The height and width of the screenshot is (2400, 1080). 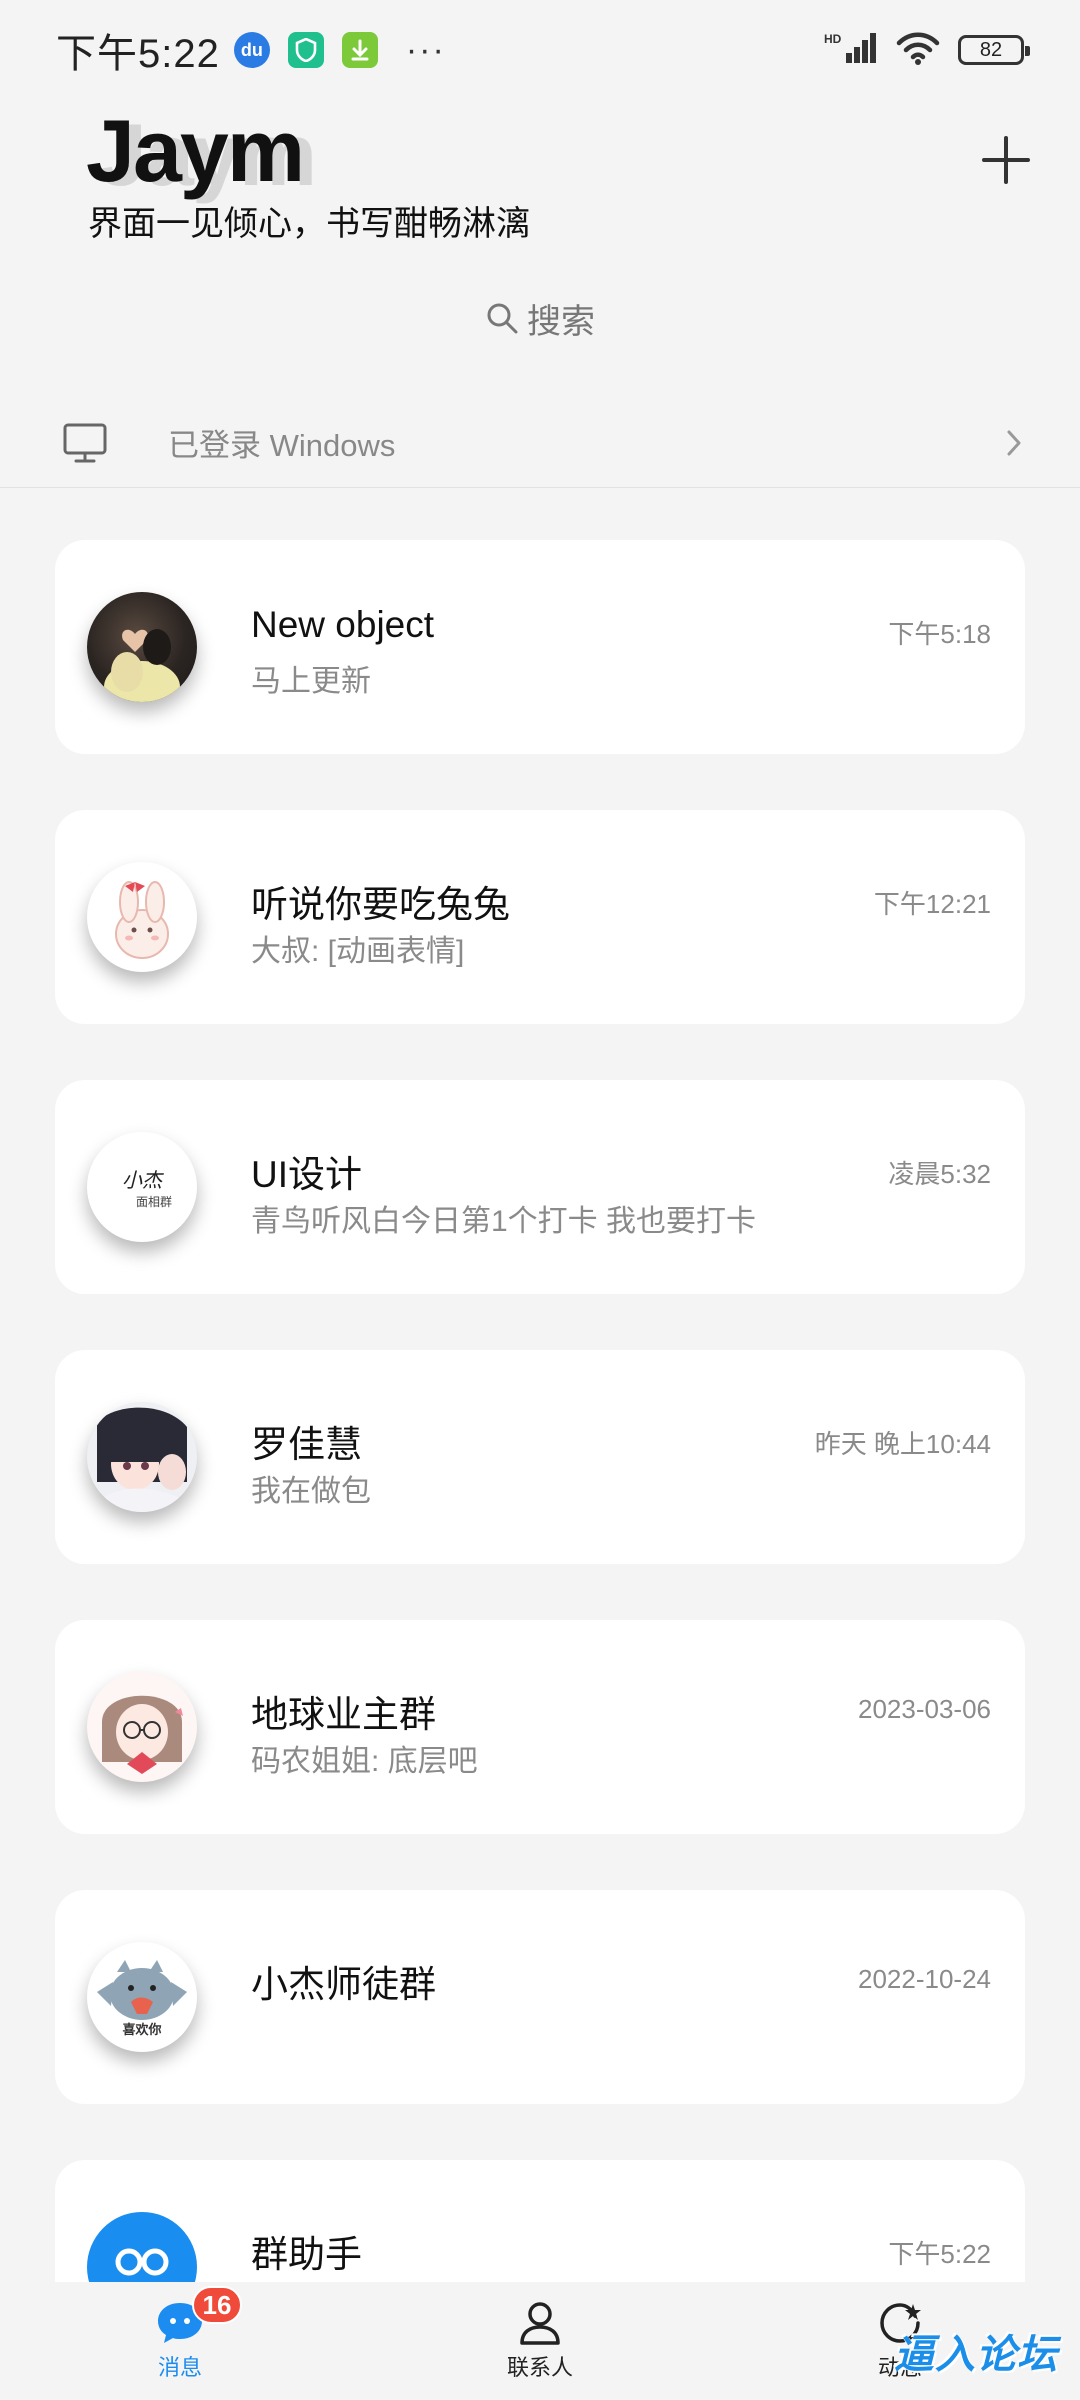 What do you see at coordinates (939, 2254) in the screenshot?
I see `chat-time: 下午5:22` at bounding box center [939, 2254].